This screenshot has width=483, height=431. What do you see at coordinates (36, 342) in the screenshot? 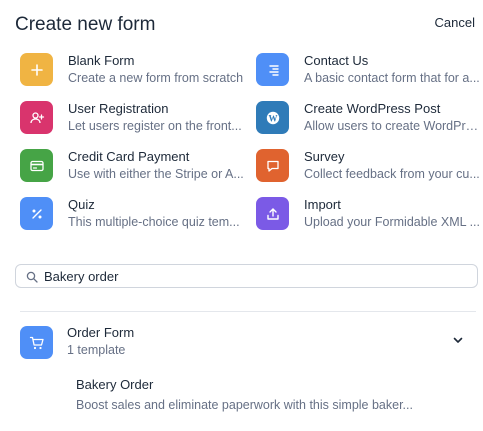
I see `cart-icon` at bounding box center [36, 342].